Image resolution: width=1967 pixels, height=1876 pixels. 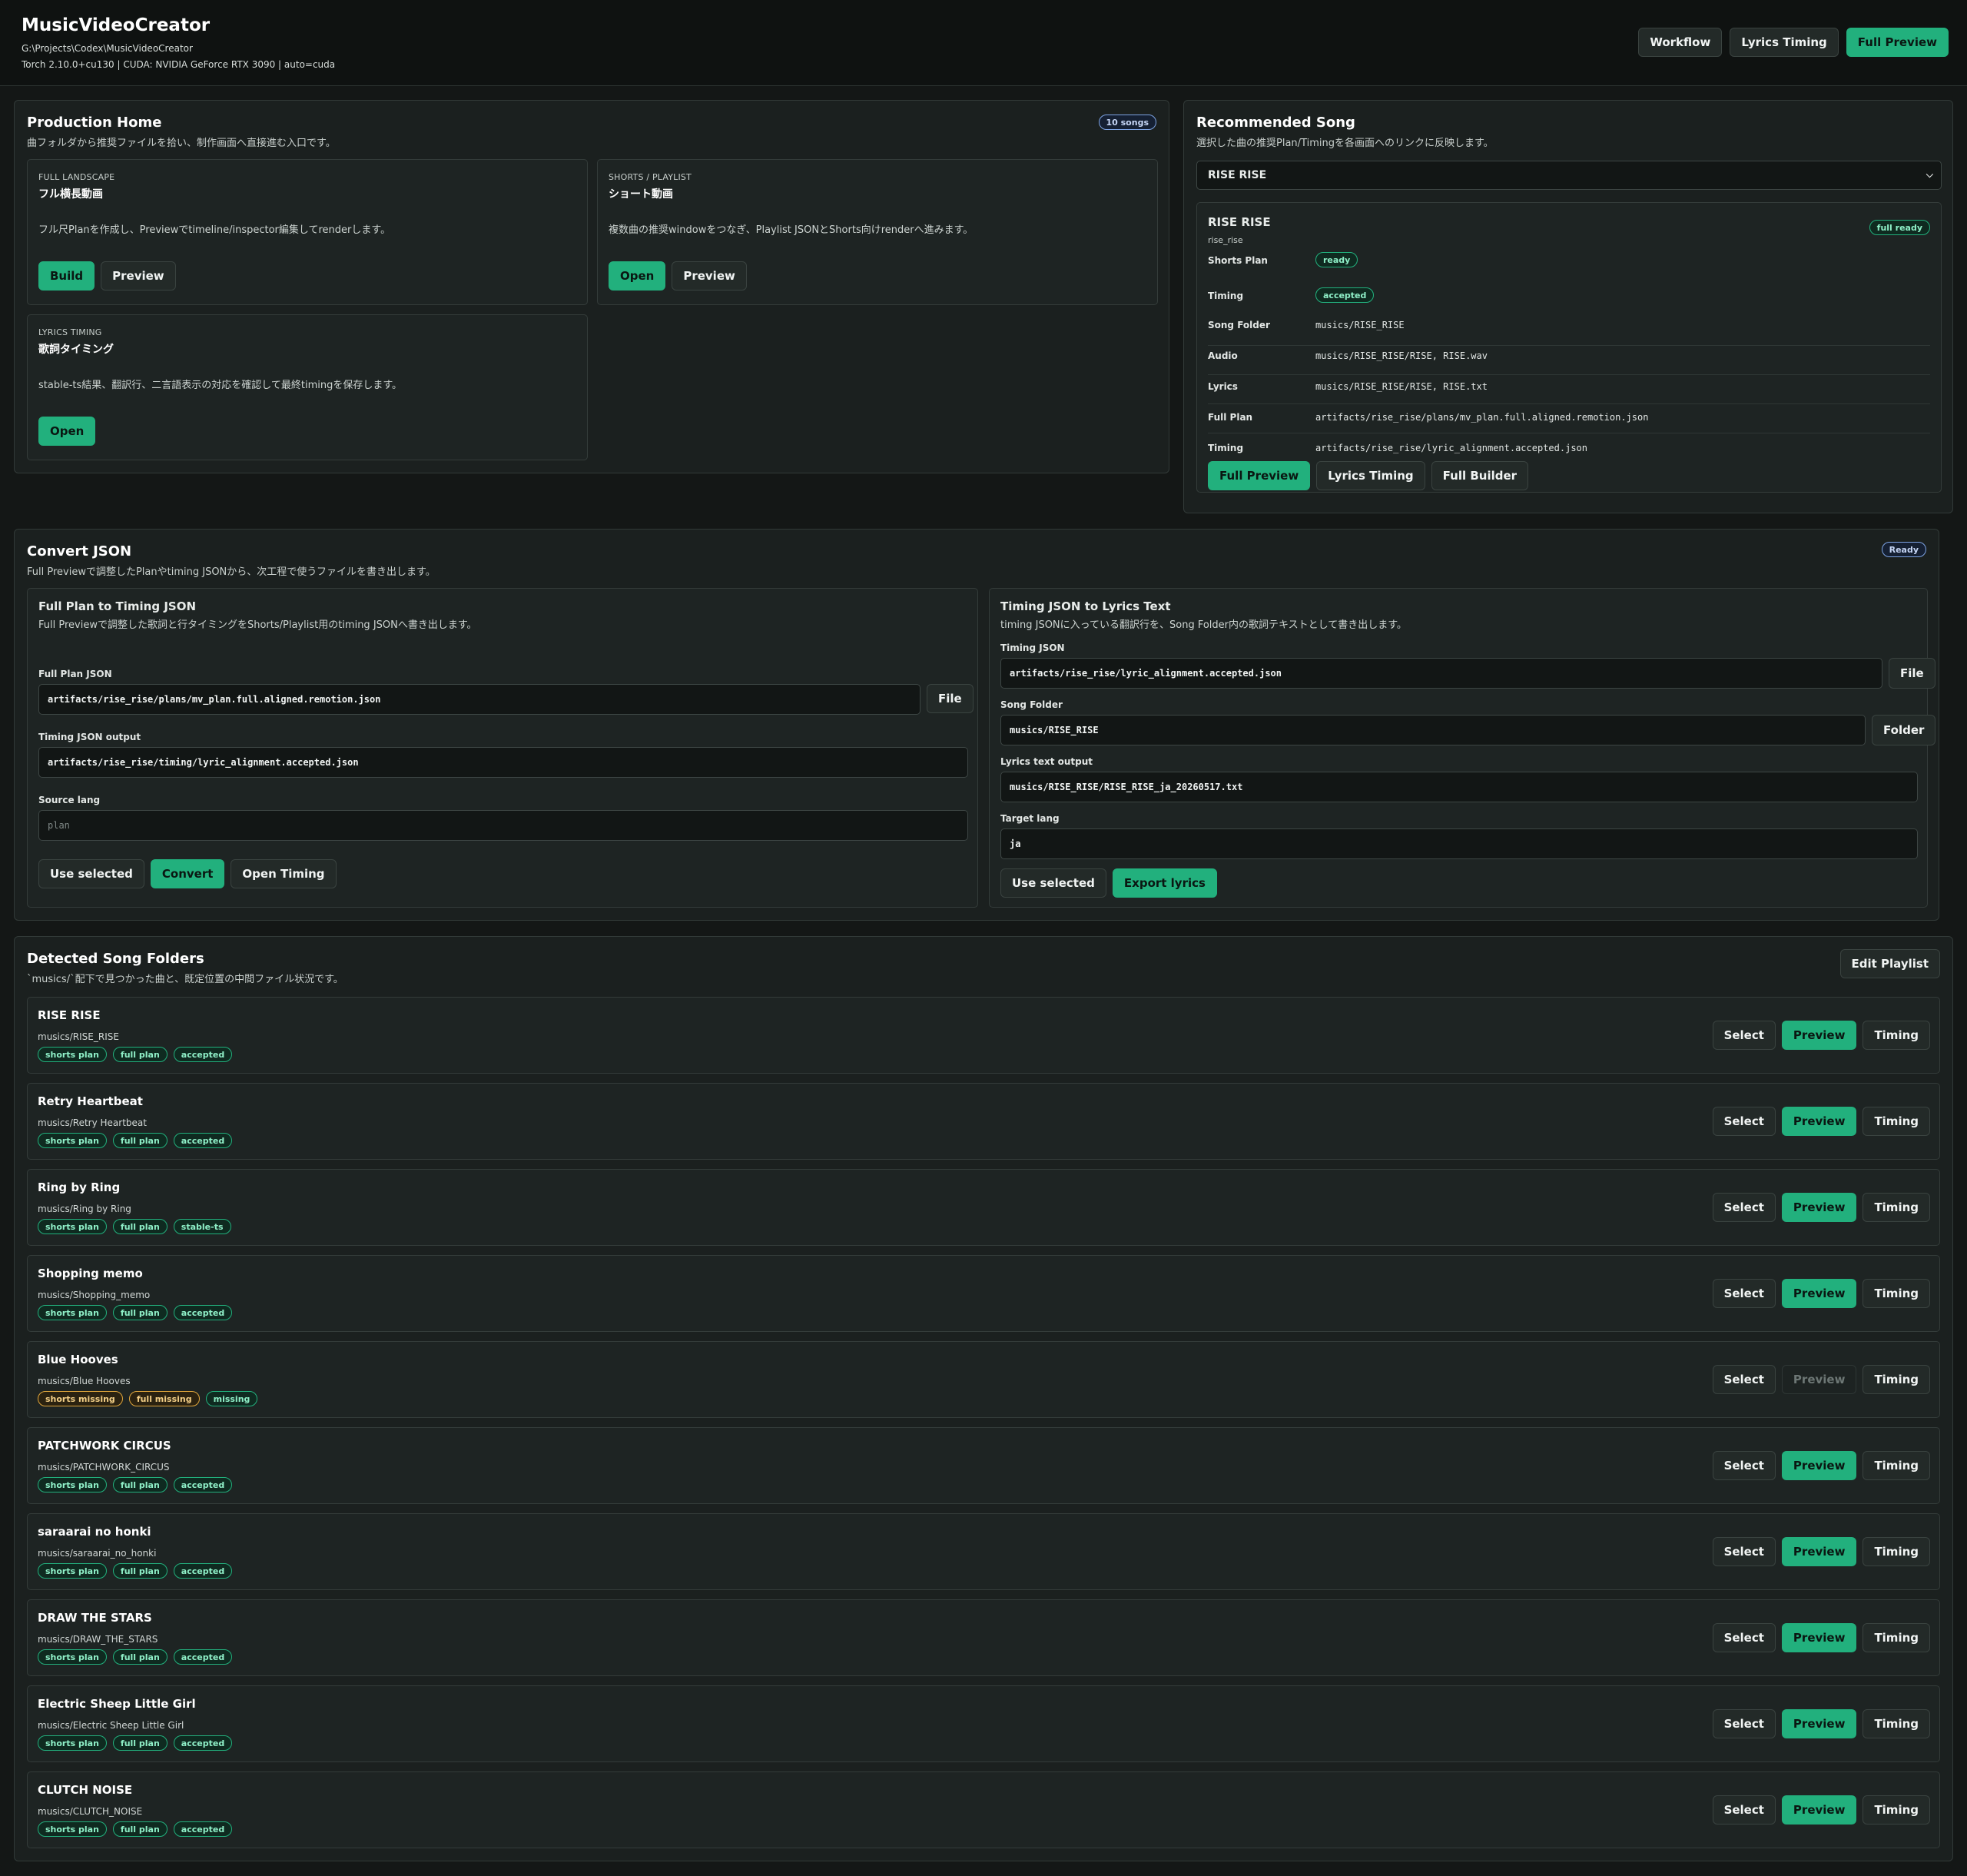 I want to click on build-button: Build, so click(x=66, y=276).